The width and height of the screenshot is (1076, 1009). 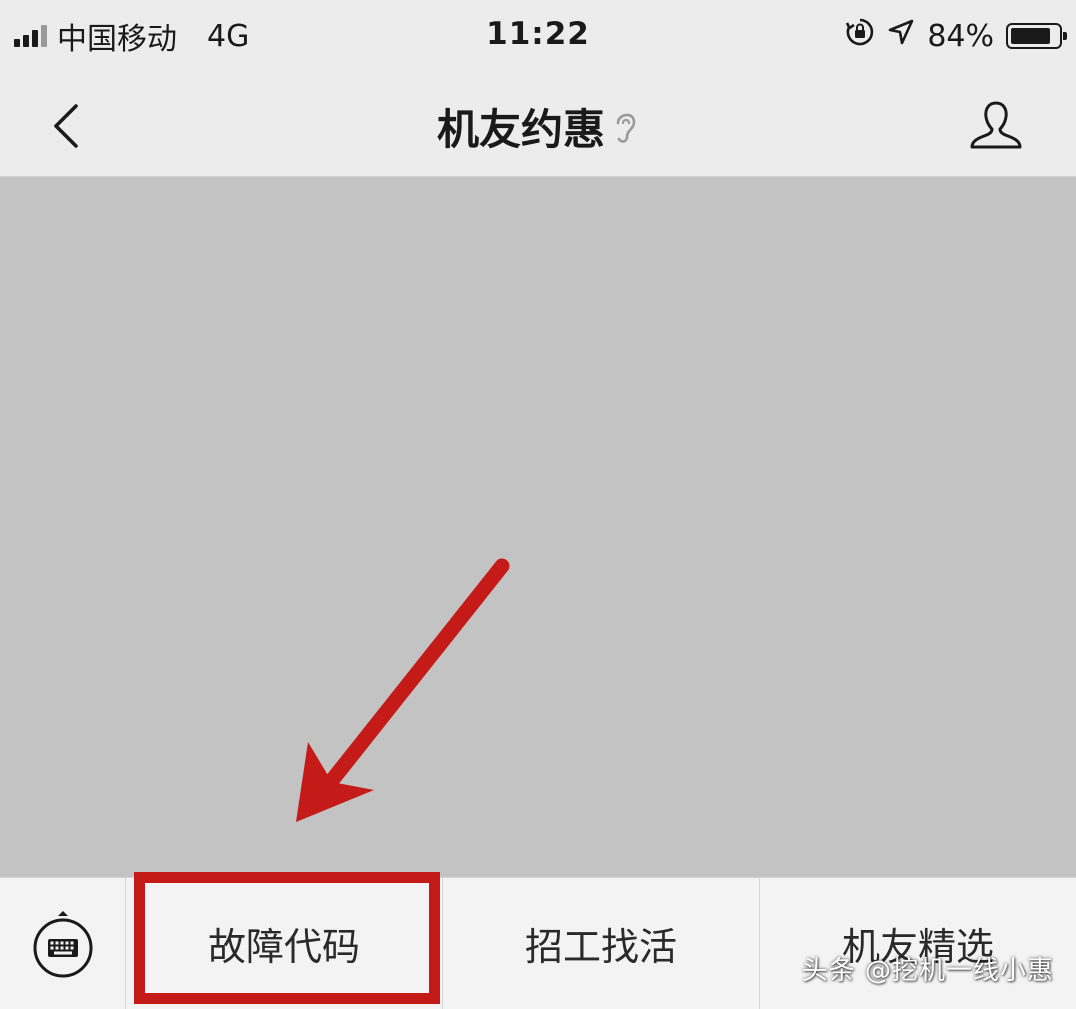 I want to click on location-icon, so click(x=901, y=36).